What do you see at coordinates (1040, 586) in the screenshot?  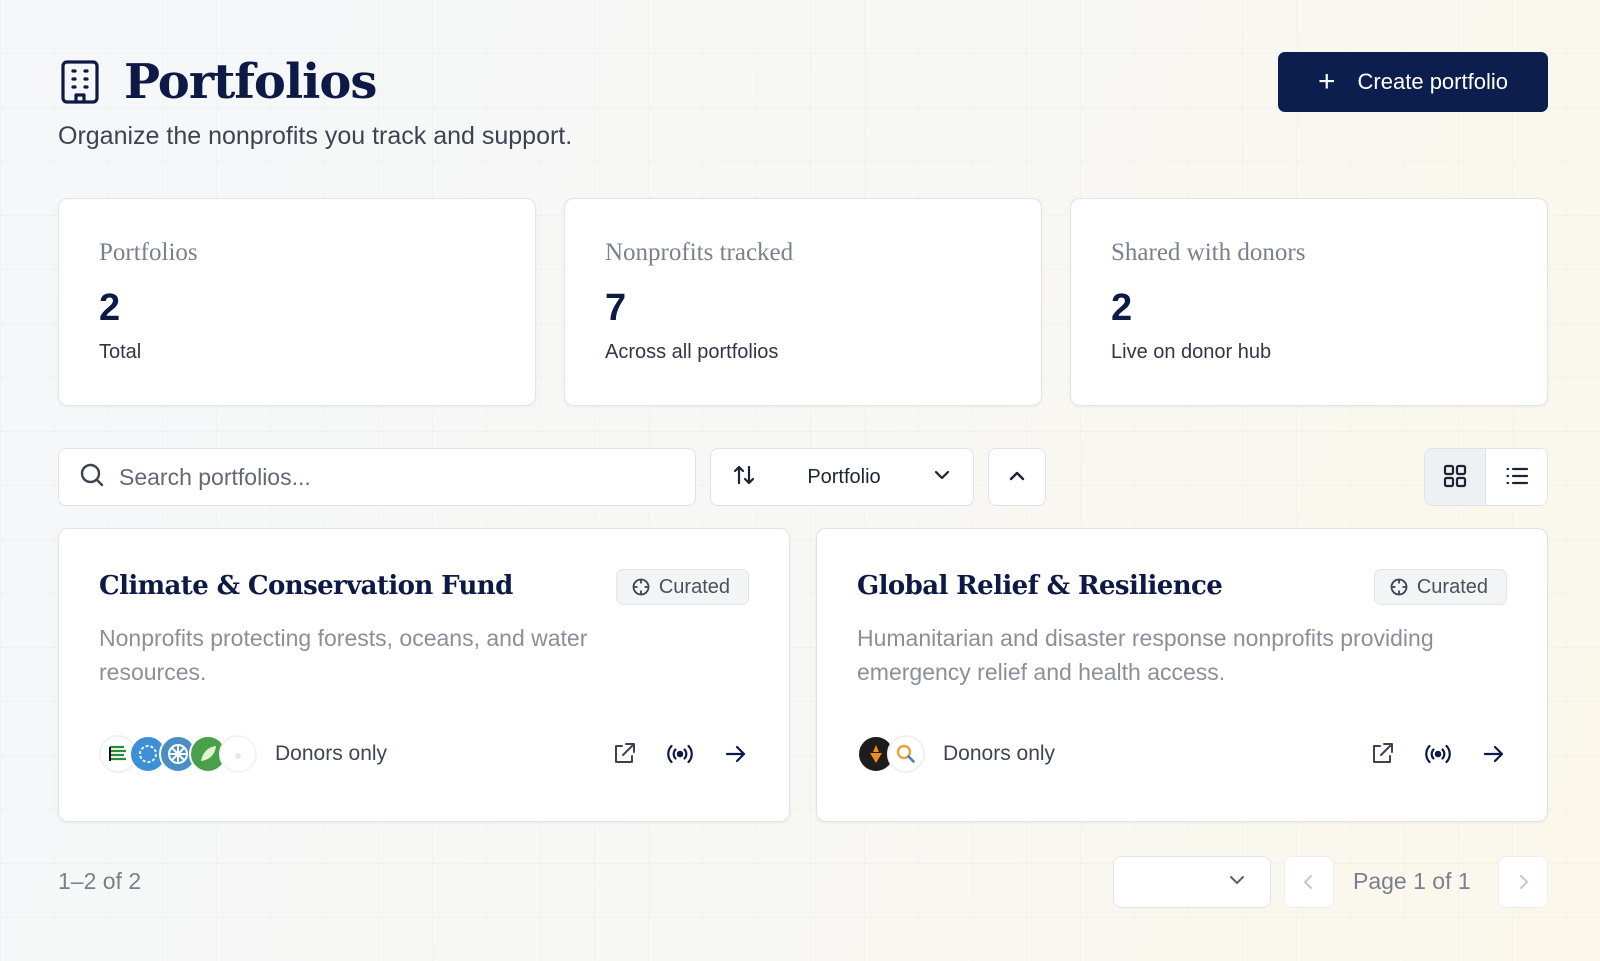 I see `portfolio-name: Global Relief & Resilience` at bounding box center [1040, 586].